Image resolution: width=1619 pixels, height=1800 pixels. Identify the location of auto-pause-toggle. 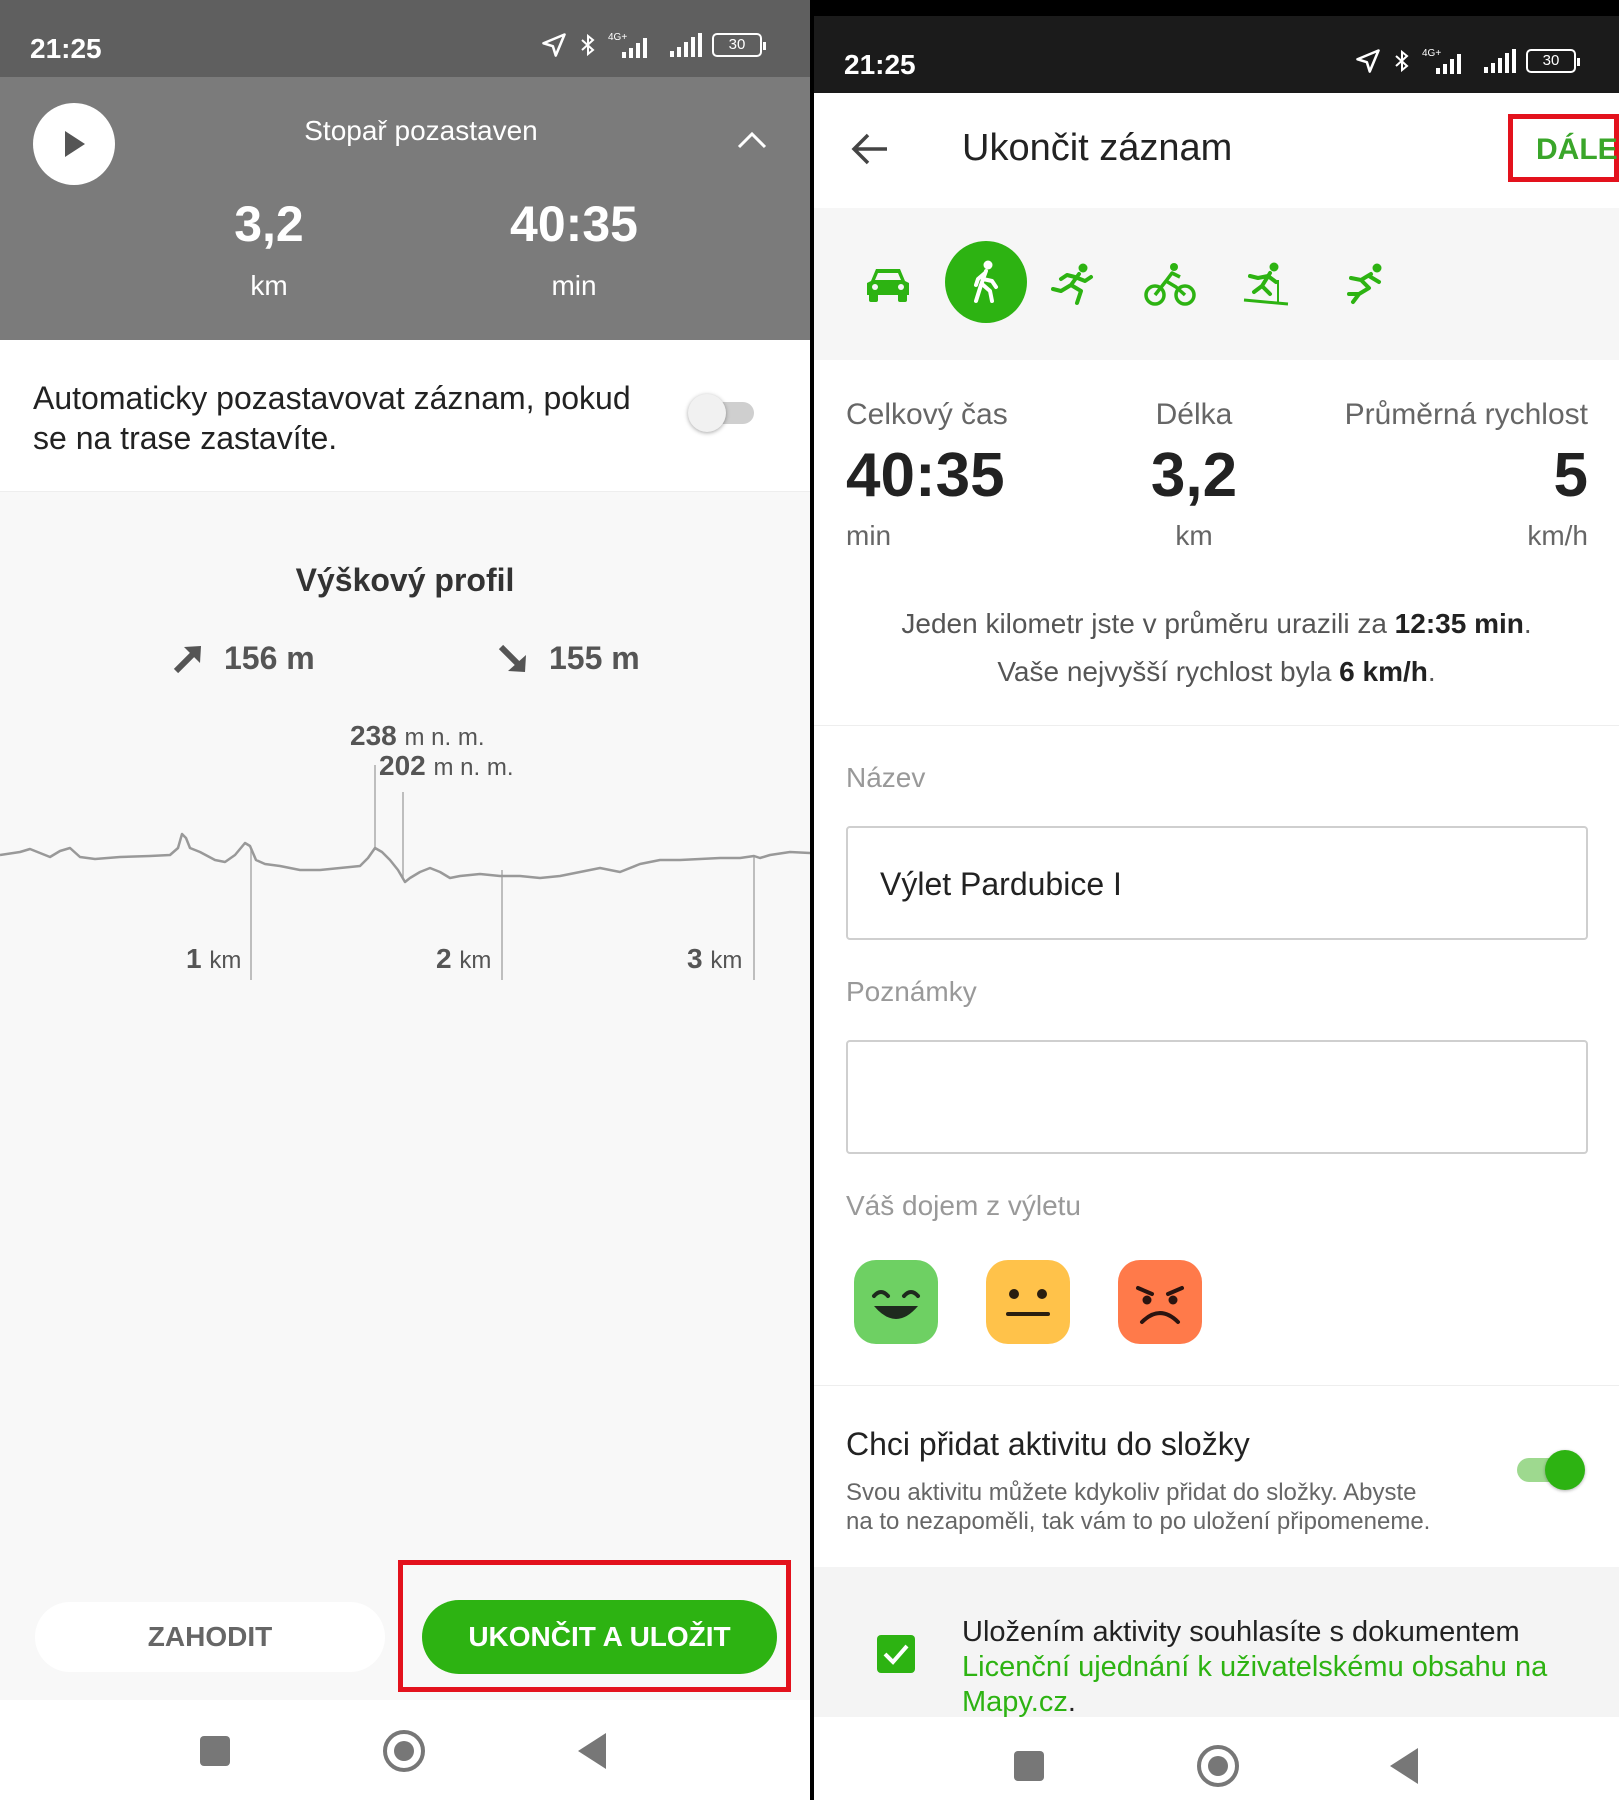
(721, 413).